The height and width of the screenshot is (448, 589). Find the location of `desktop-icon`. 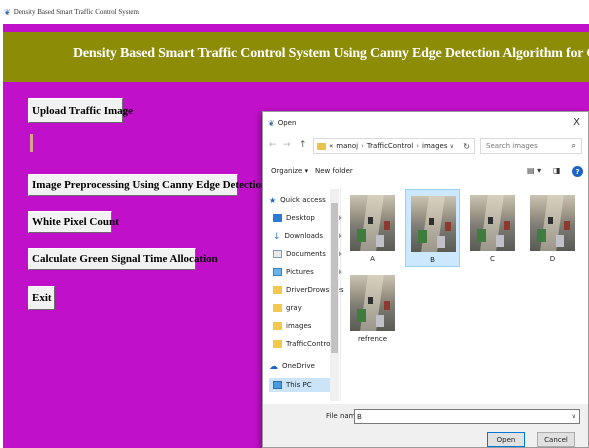

desktop-icon is located at coordinates (277, 218).